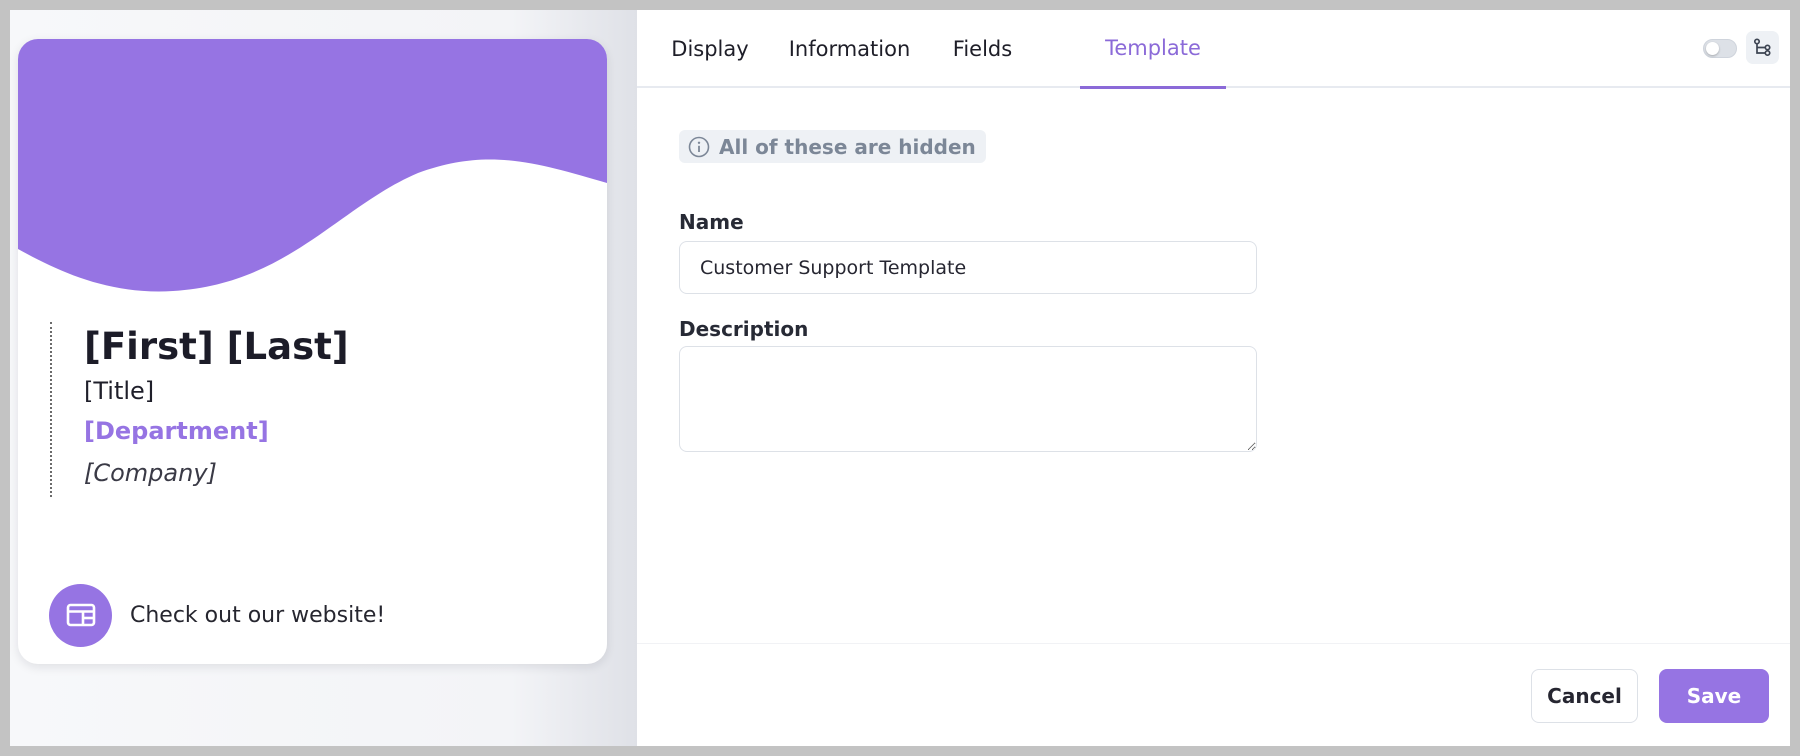 Image resolution: width=1800 pixels, height=756 pixels. I want to click on tab-bar: Display Information Fields Template, so click(1213, 49).